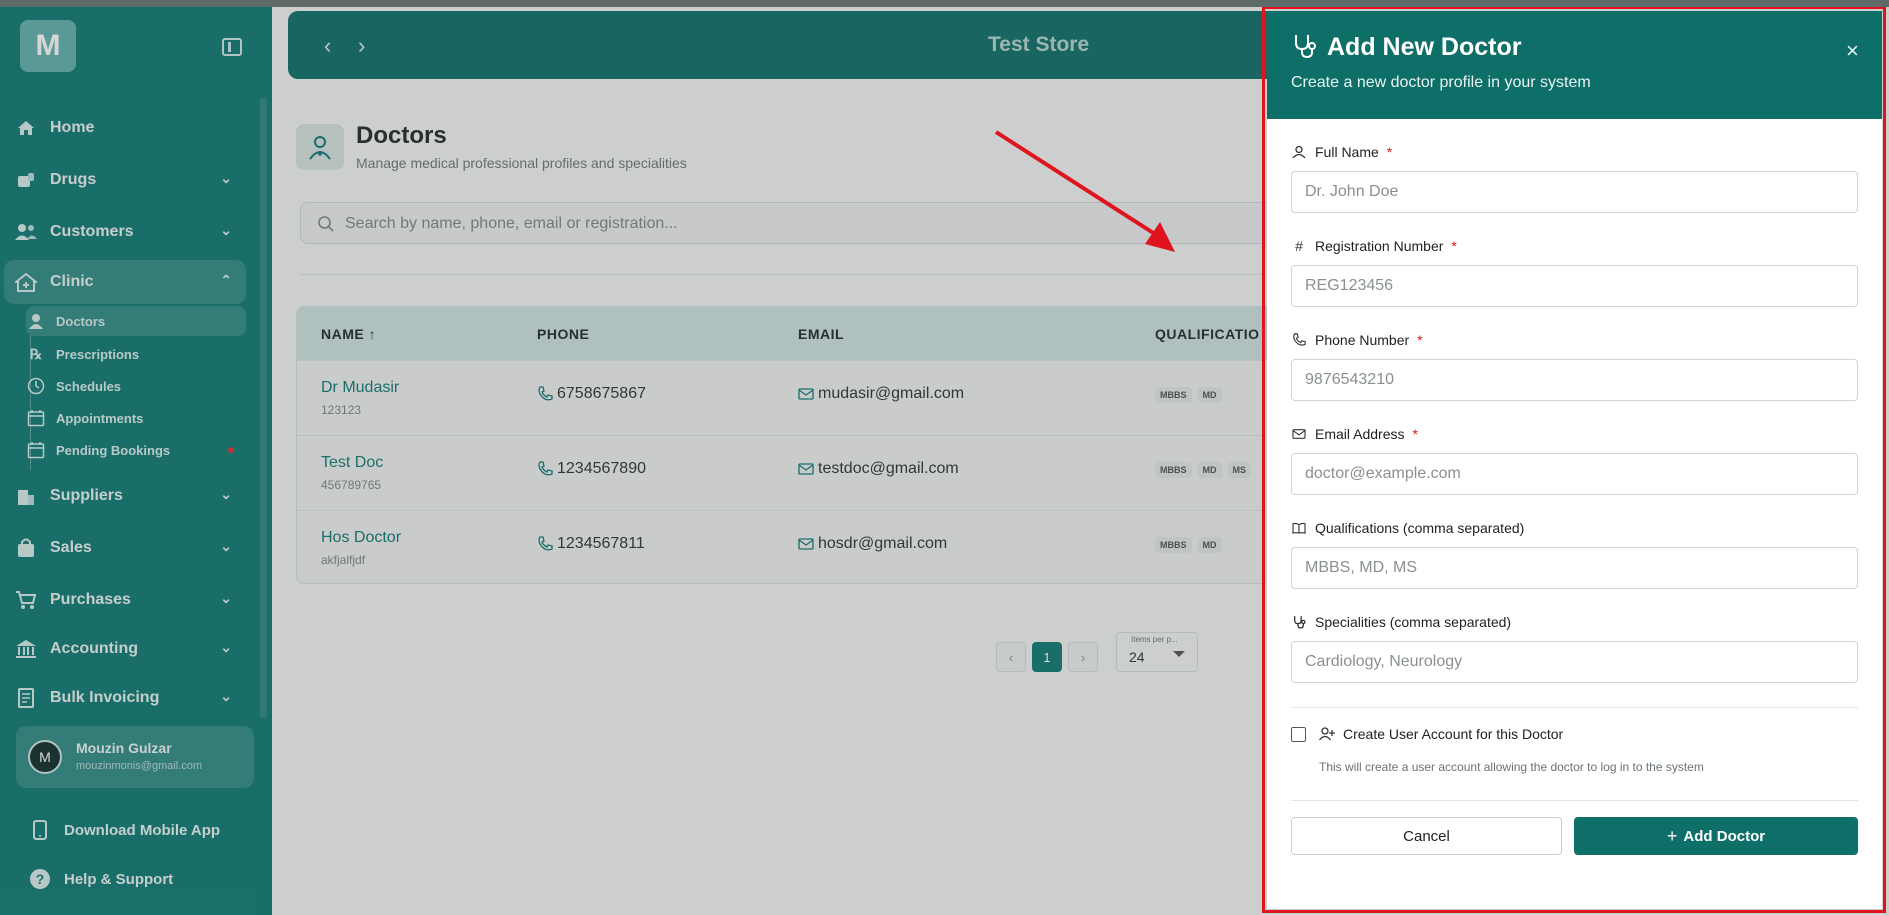 The image size is (1889, 915). Describe the element at coordinates (1347, 152) in the screenshot. I see `label-text: Full Name` at that location.